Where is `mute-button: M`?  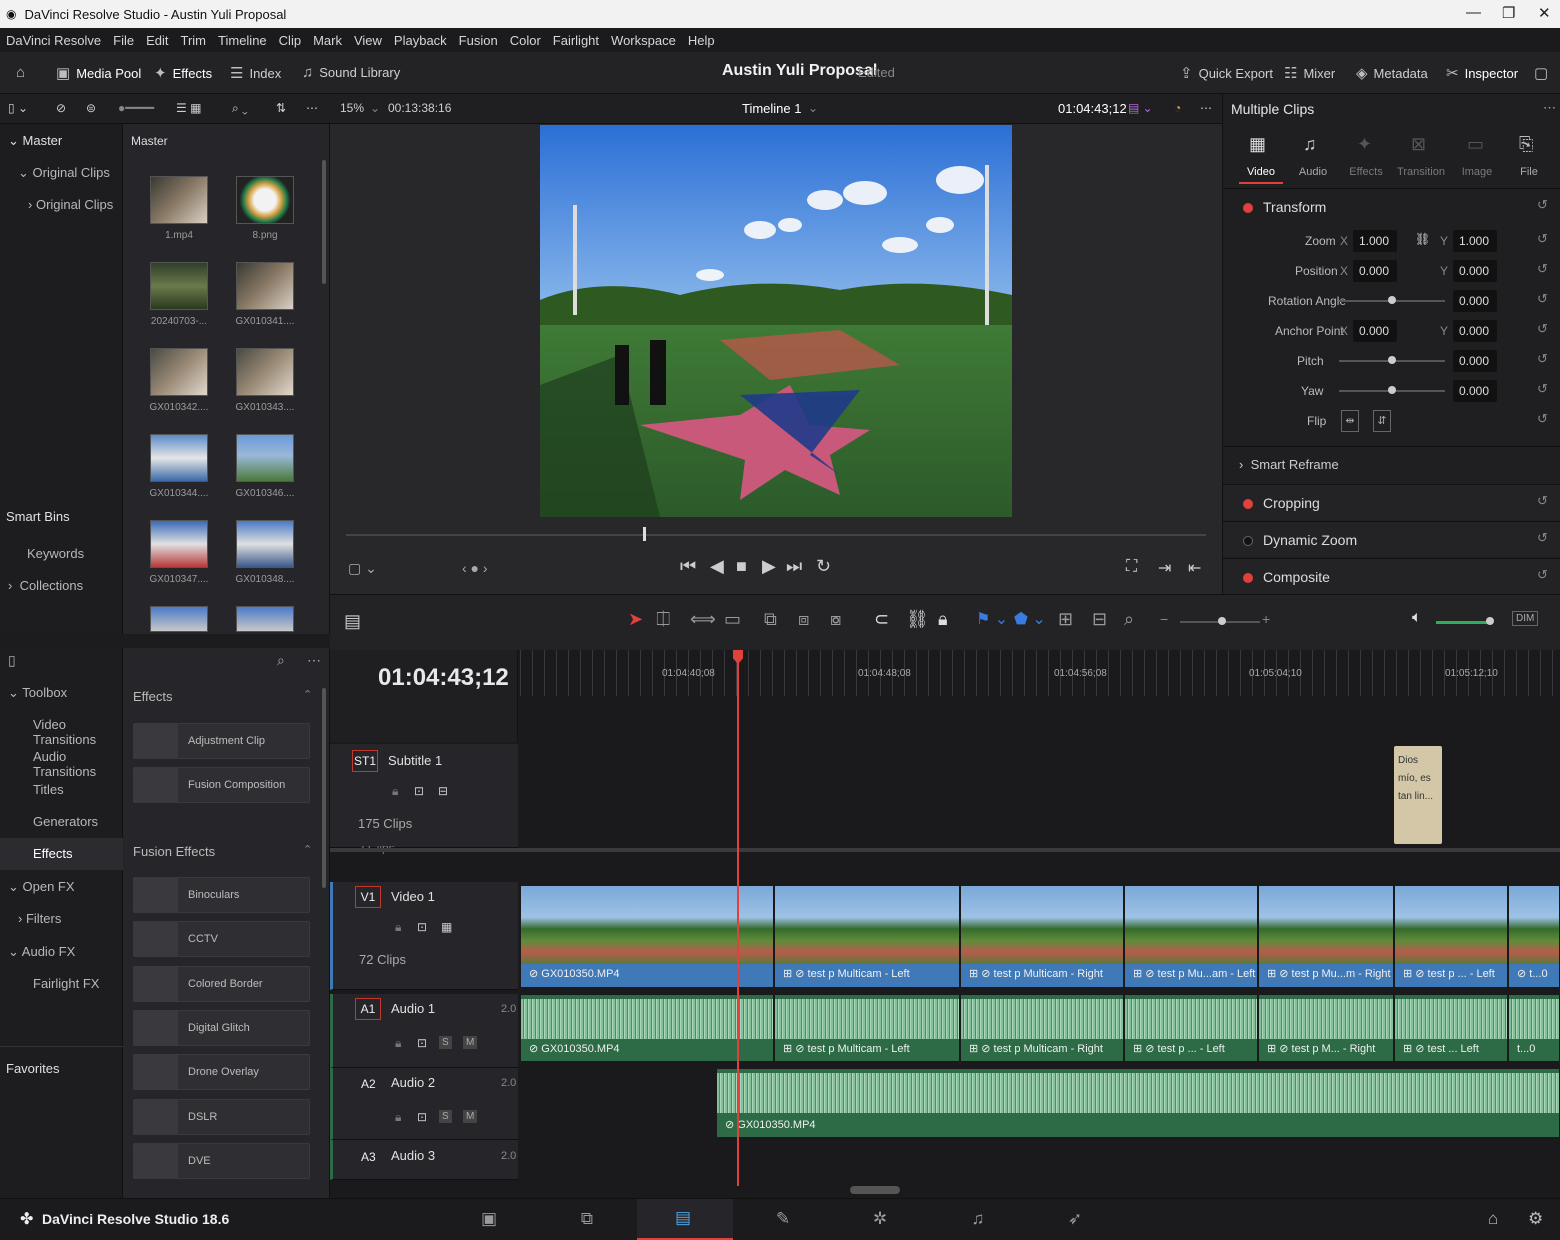 mute-button: M is located at coordinates (470, 1042).